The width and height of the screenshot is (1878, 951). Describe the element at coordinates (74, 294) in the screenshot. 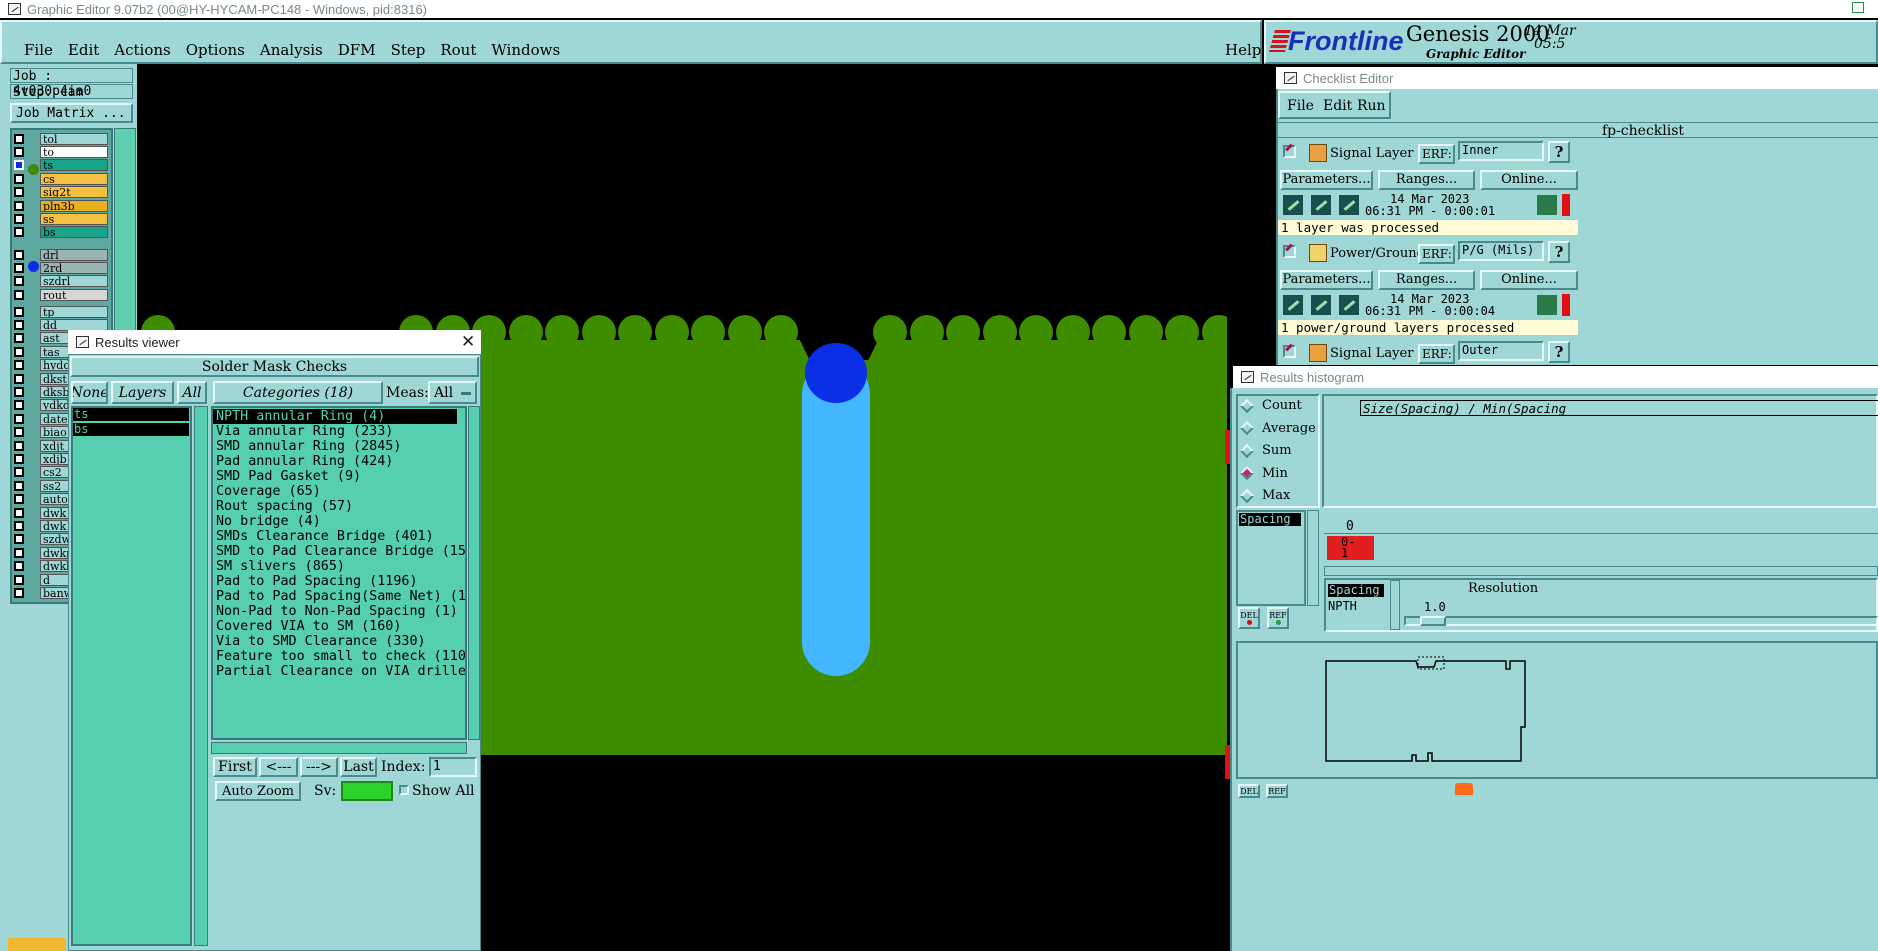

I see `layer-name: rout` at that location.